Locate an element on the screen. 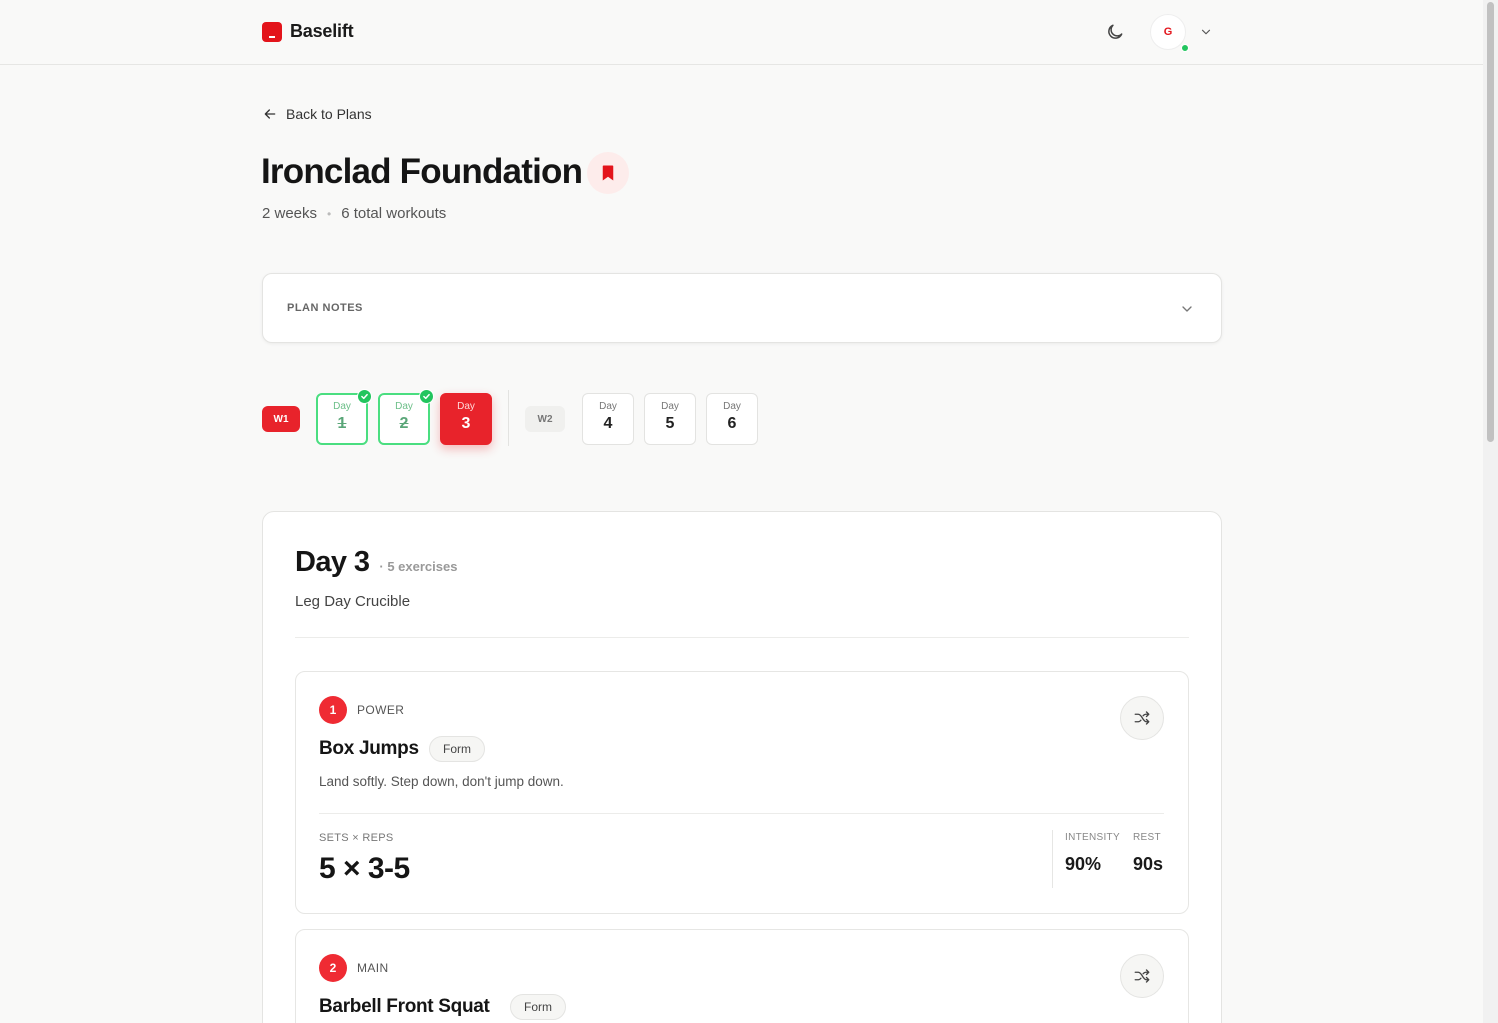 The image size is (1498, 1023). sets-reps-label: SETS × REPS is located at coordinates (356, 838).